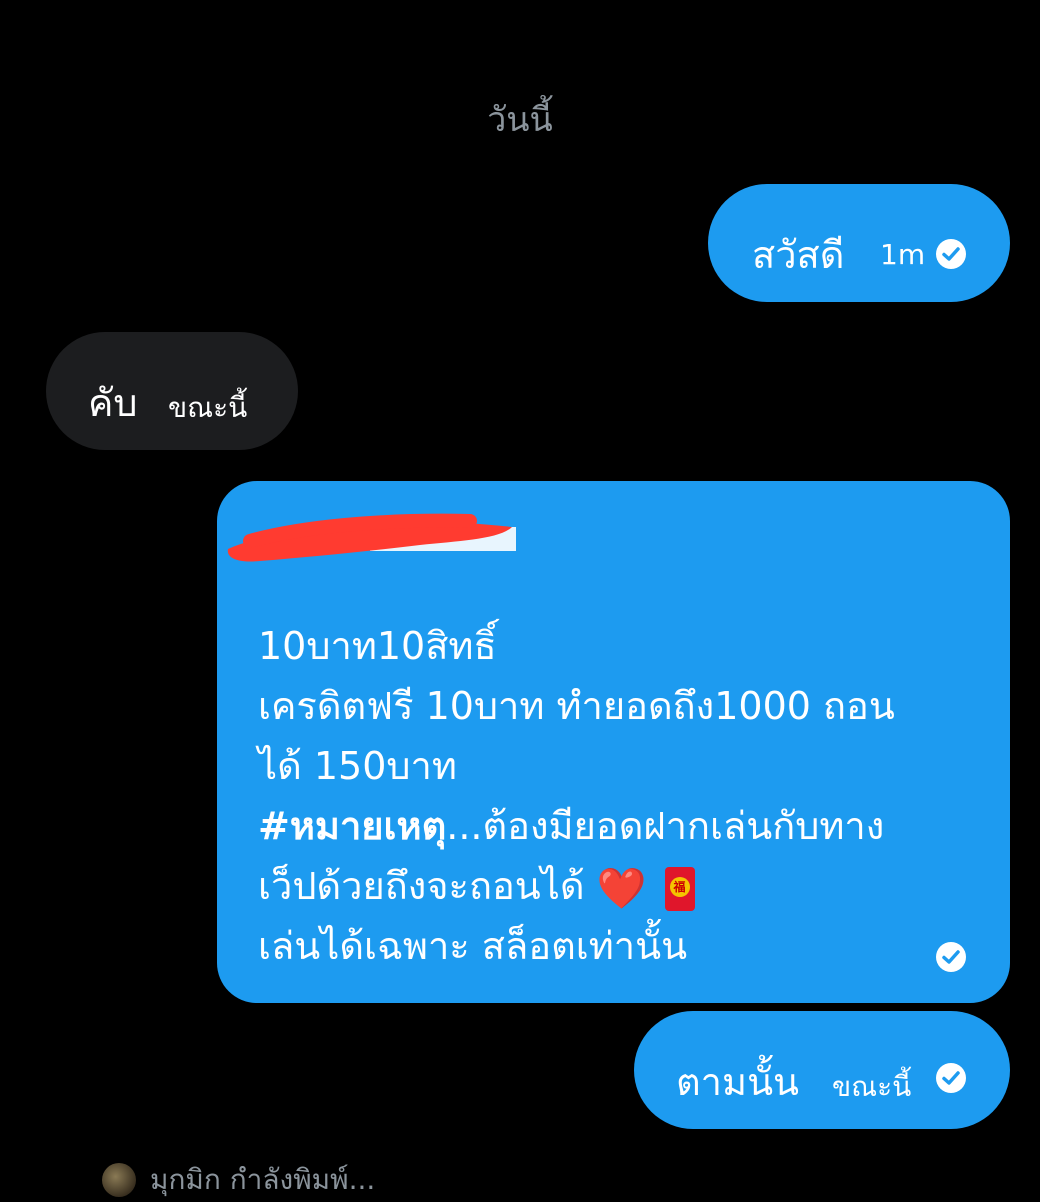 The image size is (1040, 1202). Describe the element at coordinates (738, 1082) in the screenshot. I see `message-text: ตามนั้น` at that location.